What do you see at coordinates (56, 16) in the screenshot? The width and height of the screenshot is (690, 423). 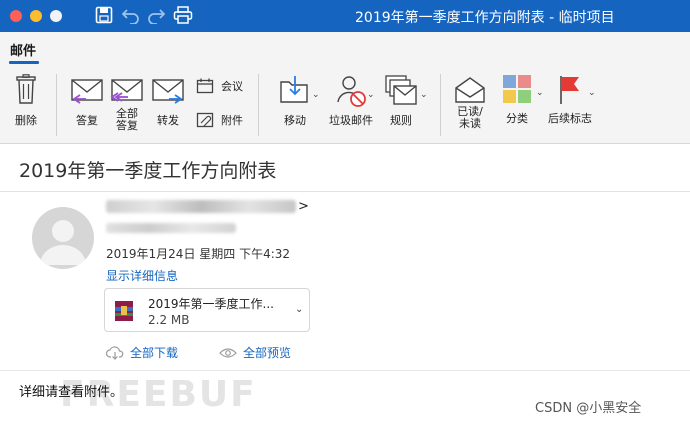 I see `zoom-window-button` at bounding box center [56, 16].